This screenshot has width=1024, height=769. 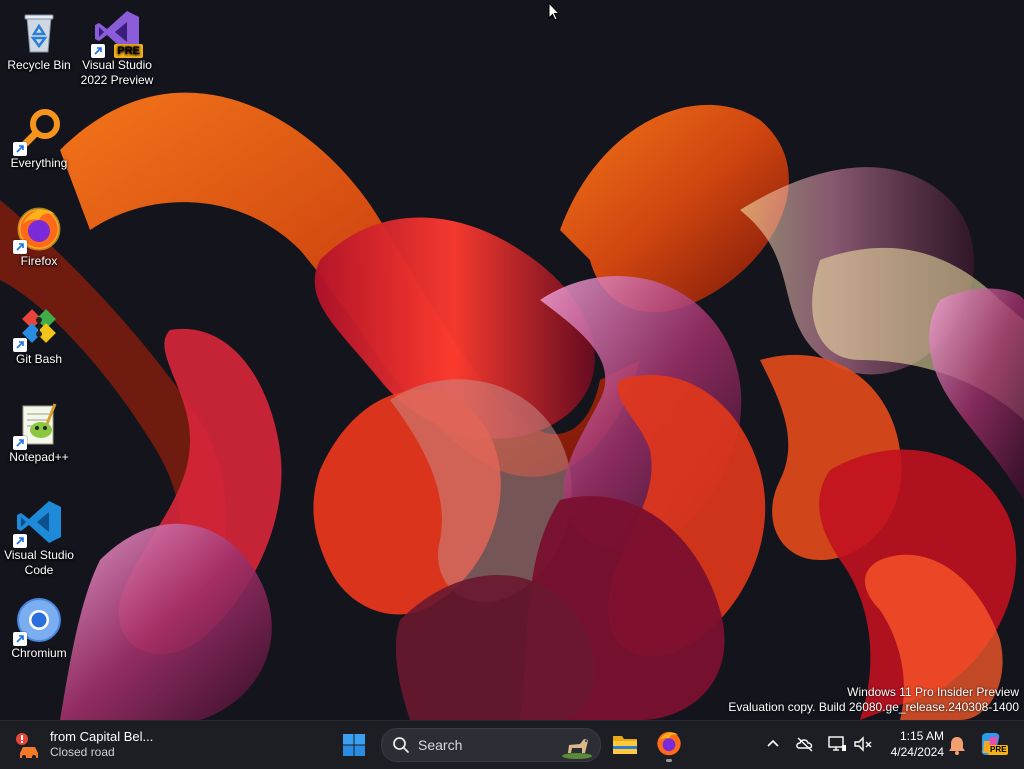 I want to click on system-clock: 1:15 AM 4/24/2024, so click(x=911, y=744).